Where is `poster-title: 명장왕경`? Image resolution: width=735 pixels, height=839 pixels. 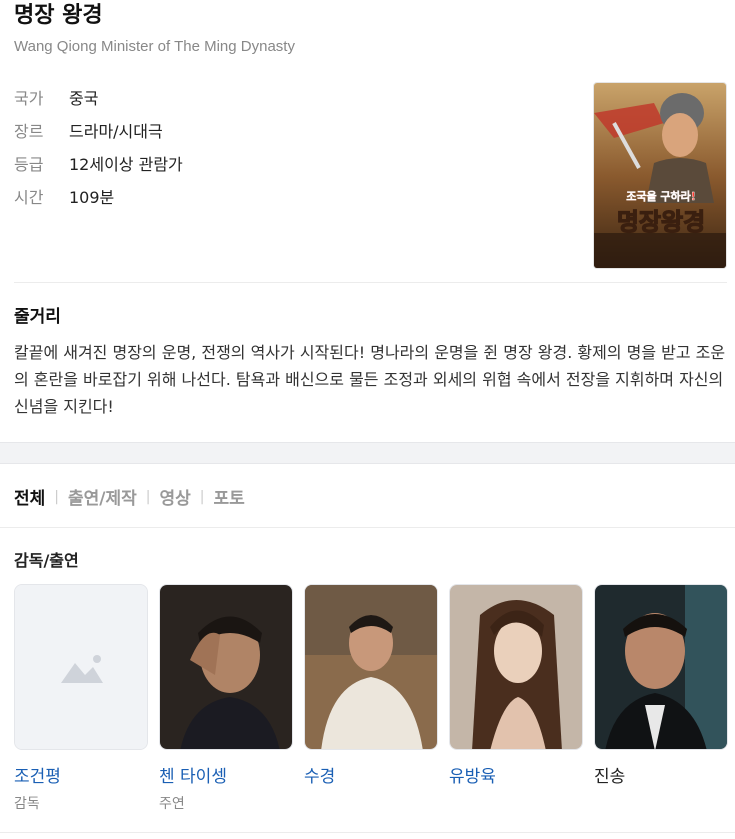
poster-title: 명장왕경 is located at coordinates (661, 222).